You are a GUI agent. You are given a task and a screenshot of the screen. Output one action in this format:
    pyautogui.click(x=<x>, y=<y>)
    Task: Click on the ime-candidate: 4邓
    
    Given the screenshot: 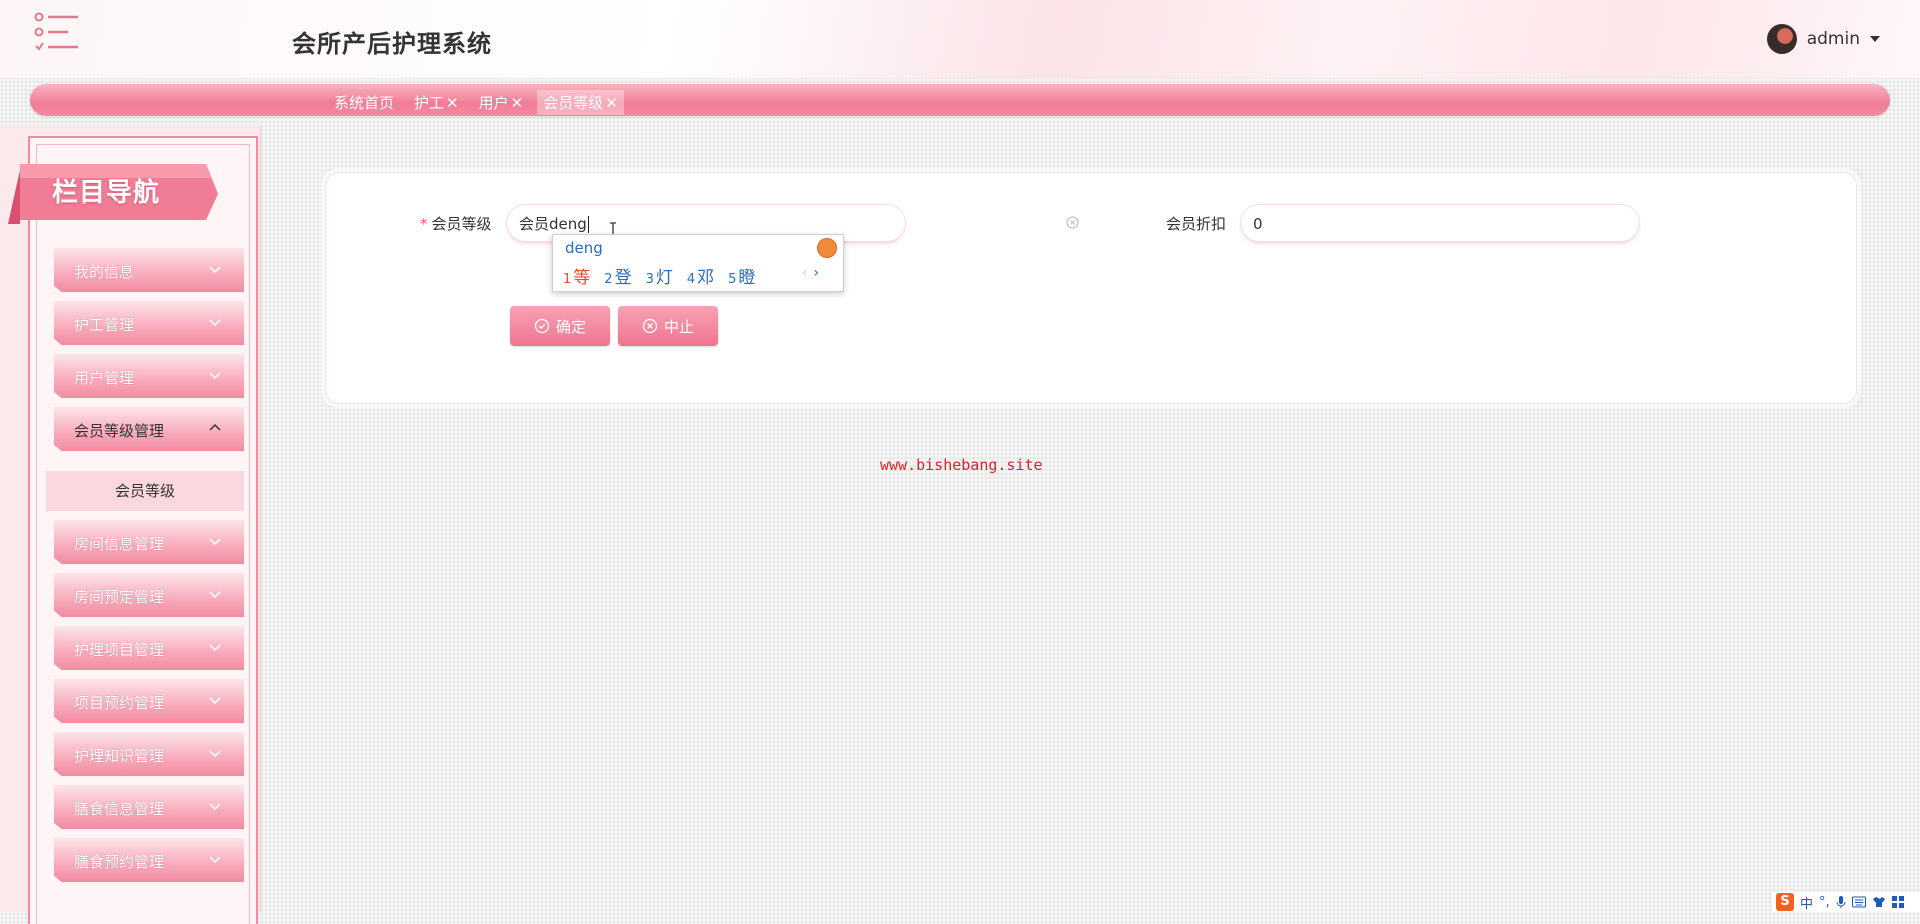 What is the action you would take?
    pyautogui.click(x=700, y=275)
    